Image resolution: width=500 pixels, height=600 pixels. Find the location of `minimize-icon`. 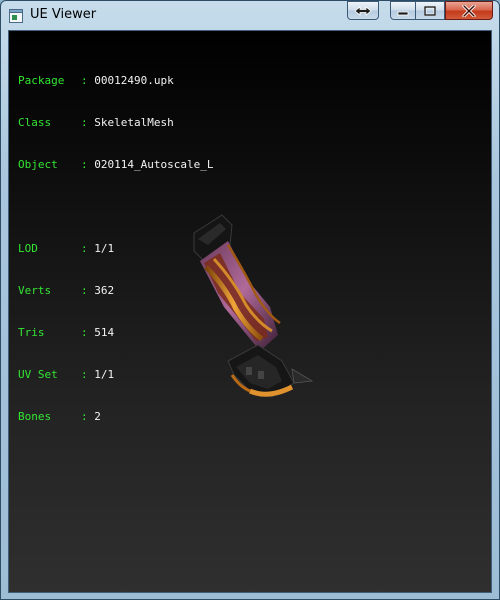

minimize-icon is located at coordinates (403, 13).